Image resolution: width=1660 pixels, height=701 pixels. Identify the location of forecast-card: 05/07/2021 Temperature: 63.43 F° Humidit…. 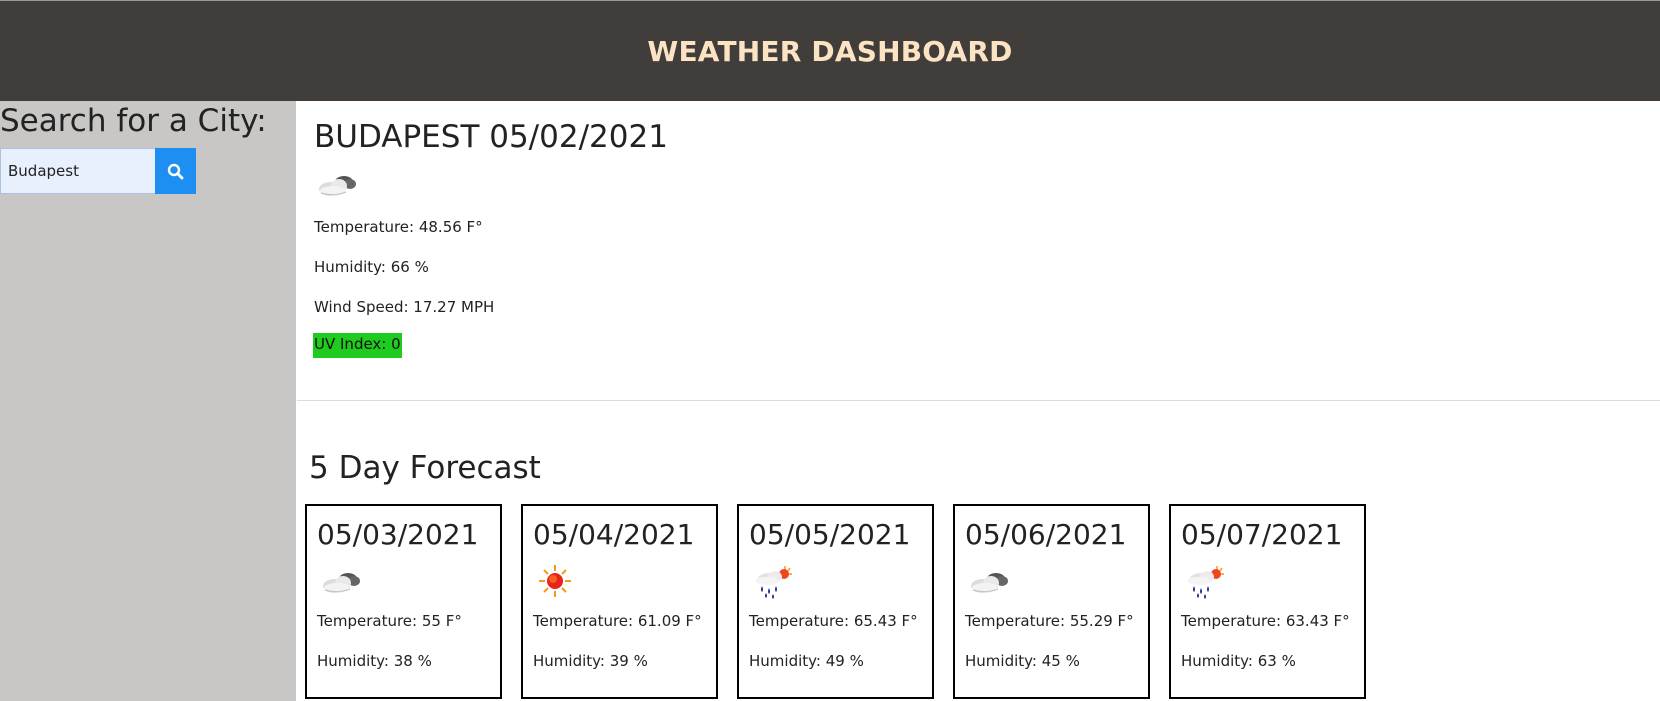
(1267, 601).